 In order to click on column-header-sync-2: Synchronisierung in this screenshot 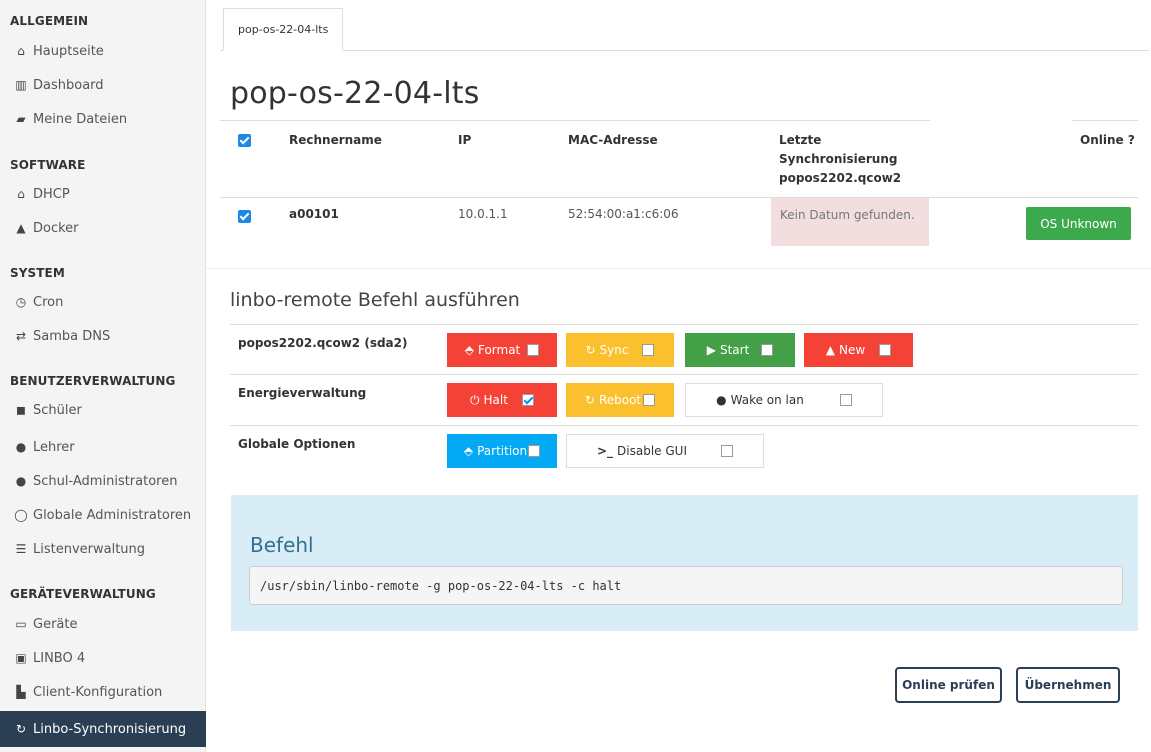, I will do `click(838, 159)`.